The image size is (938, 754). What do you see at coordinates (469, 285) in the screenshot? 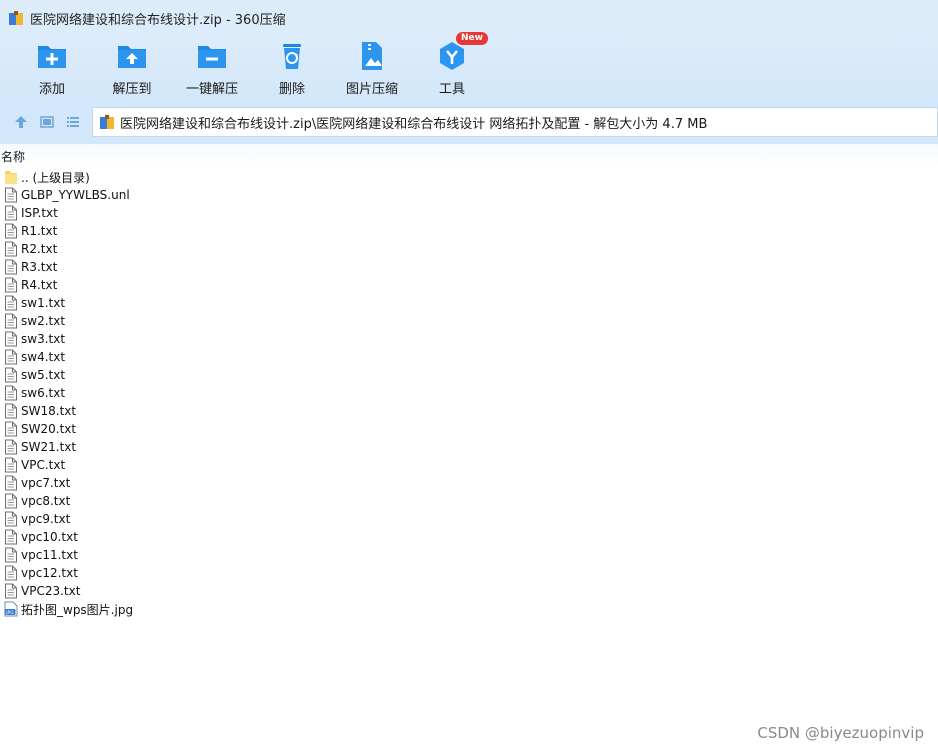
I see `file-row: R4.txt` at bounding box center [469, 285].